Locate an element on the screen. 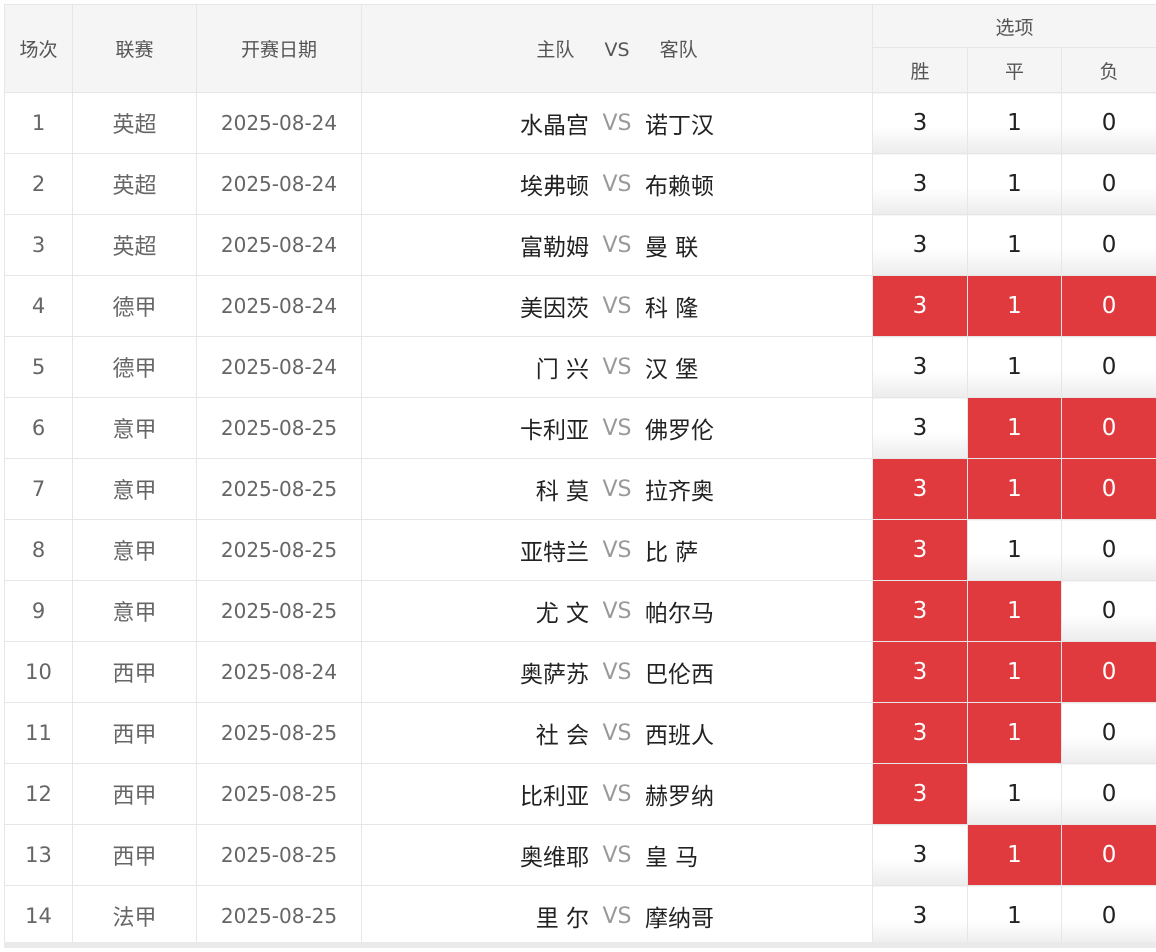 The height and width of the screenshot is (952, 1156). match-teams: 亚特兰 VS 比 萨 is located at coordinates (617, 550).